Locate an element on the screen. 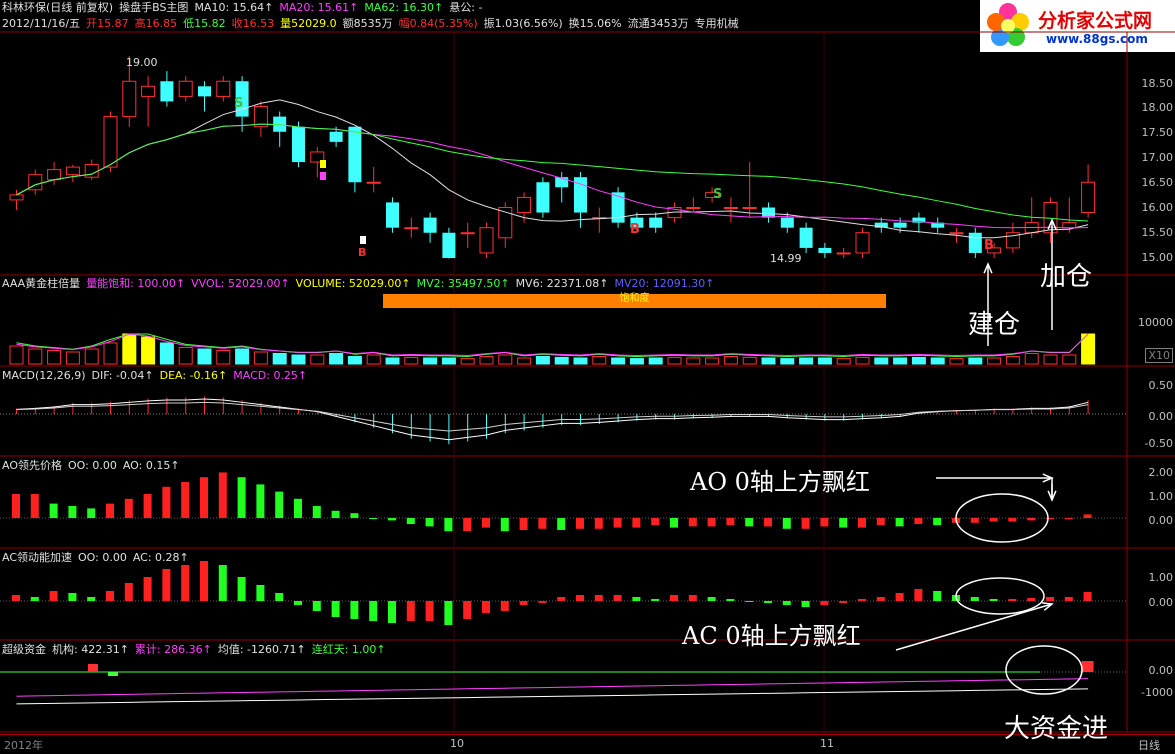  high-price-label: 19.00 is located at coordinates (142, 62).